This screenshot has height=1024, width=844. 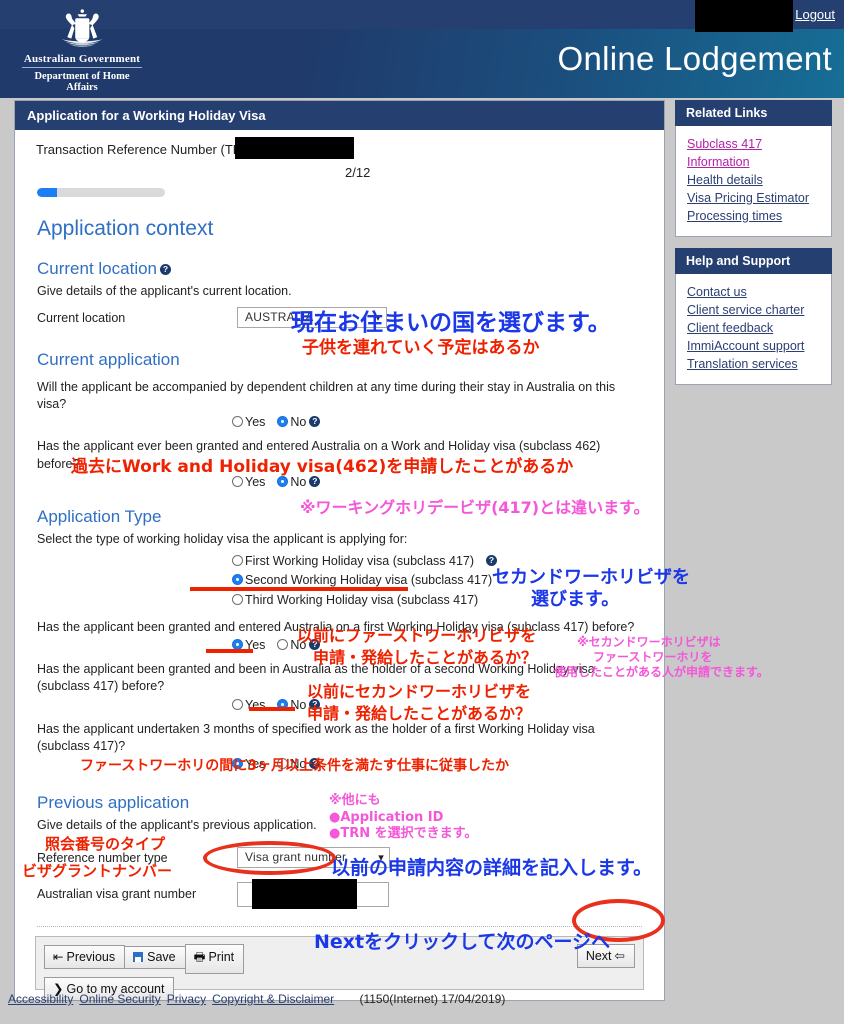 I want to click on trn-row: Transaction Reference Number (TRN):, so click(x=339, y=149).